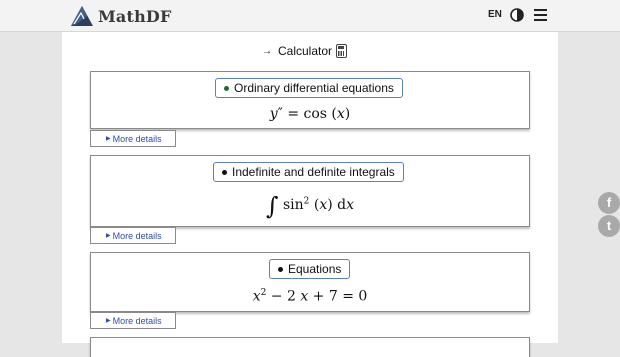 The image size is (620, 357). What do you see at coordinates (310, 16) in the screenshot?
I see `top-bar: MathDF EN` at bounding box center [310, 16].